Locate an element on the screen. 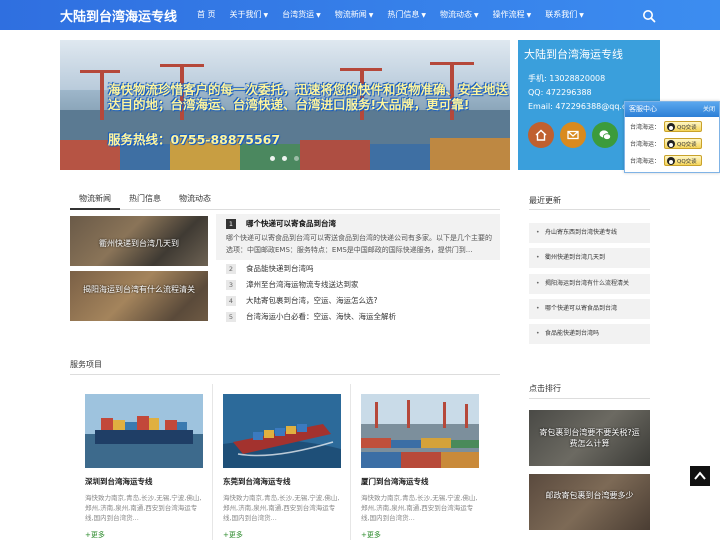 The width and height of the screenshot is (720, 540). news-rank: 3 is located at coordinates (231, 284).